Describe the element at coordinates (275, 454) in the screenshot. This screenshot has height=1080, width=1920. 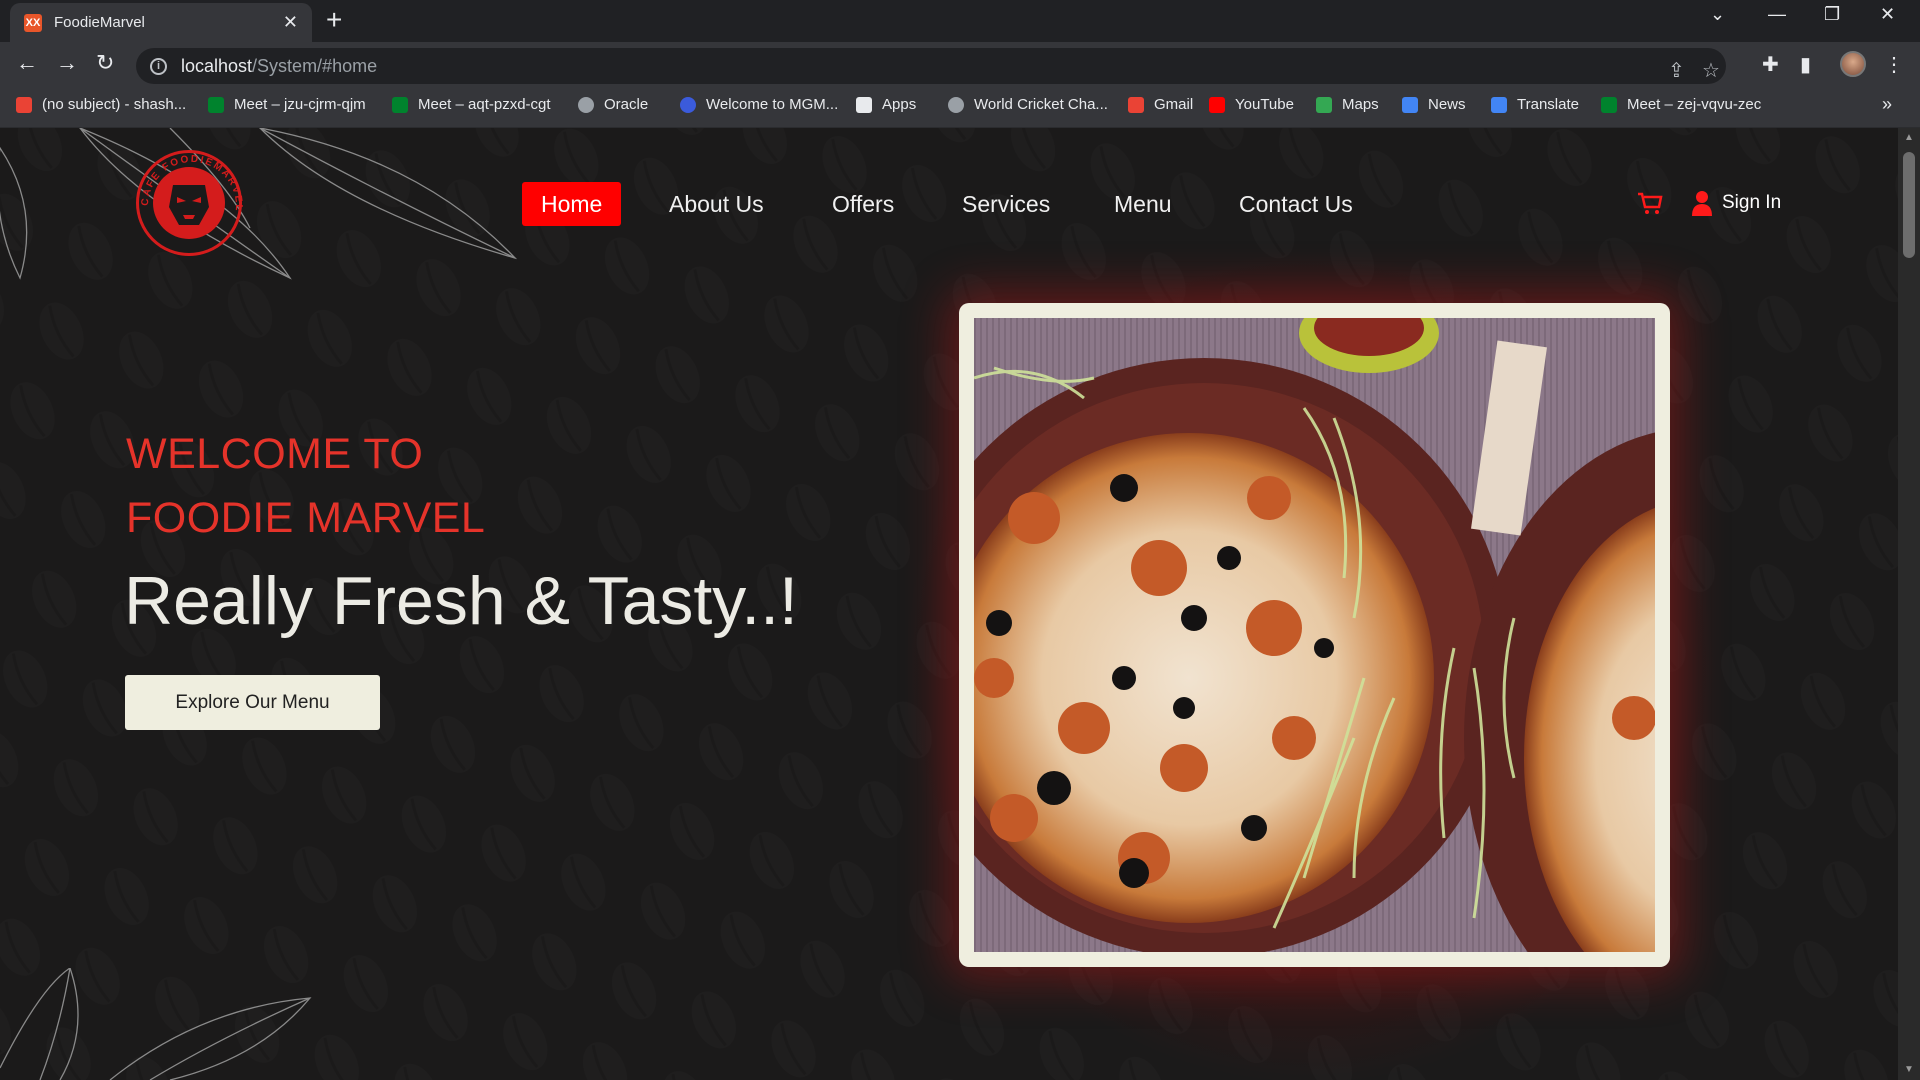
I see `hero-kicker-line1: WELCOME TO` at that location.